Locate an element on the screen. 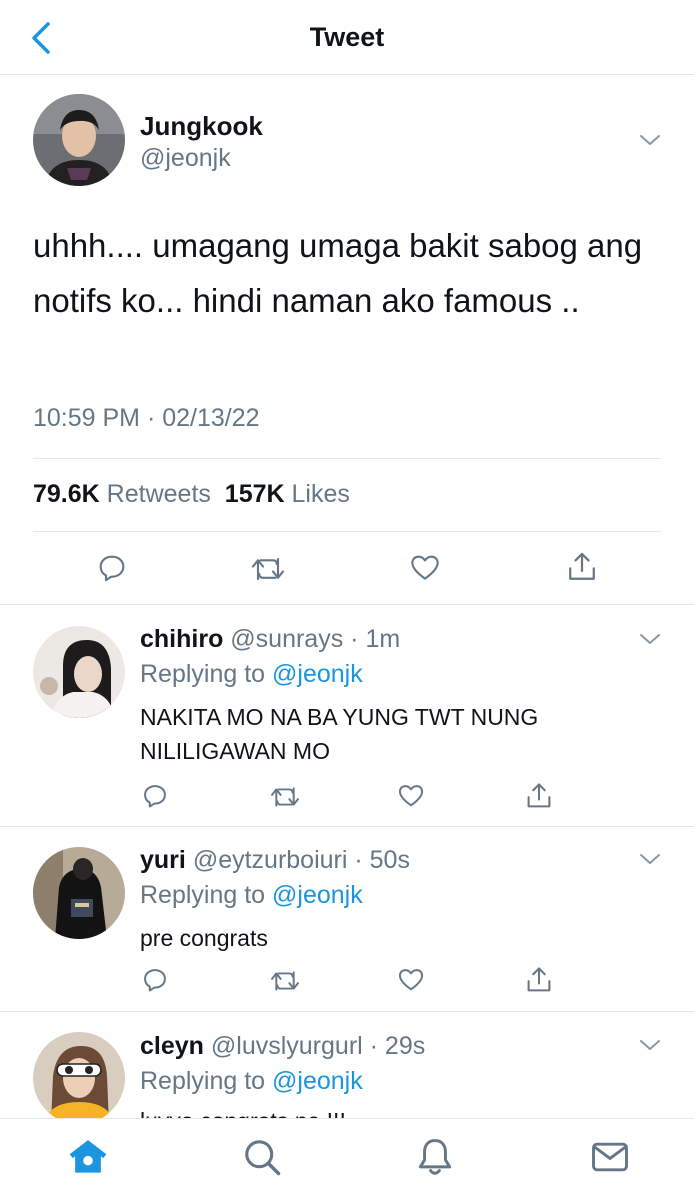  reply-header: cleyn @luvslyurgurl · 29s is located at coordinates (282, 1046).